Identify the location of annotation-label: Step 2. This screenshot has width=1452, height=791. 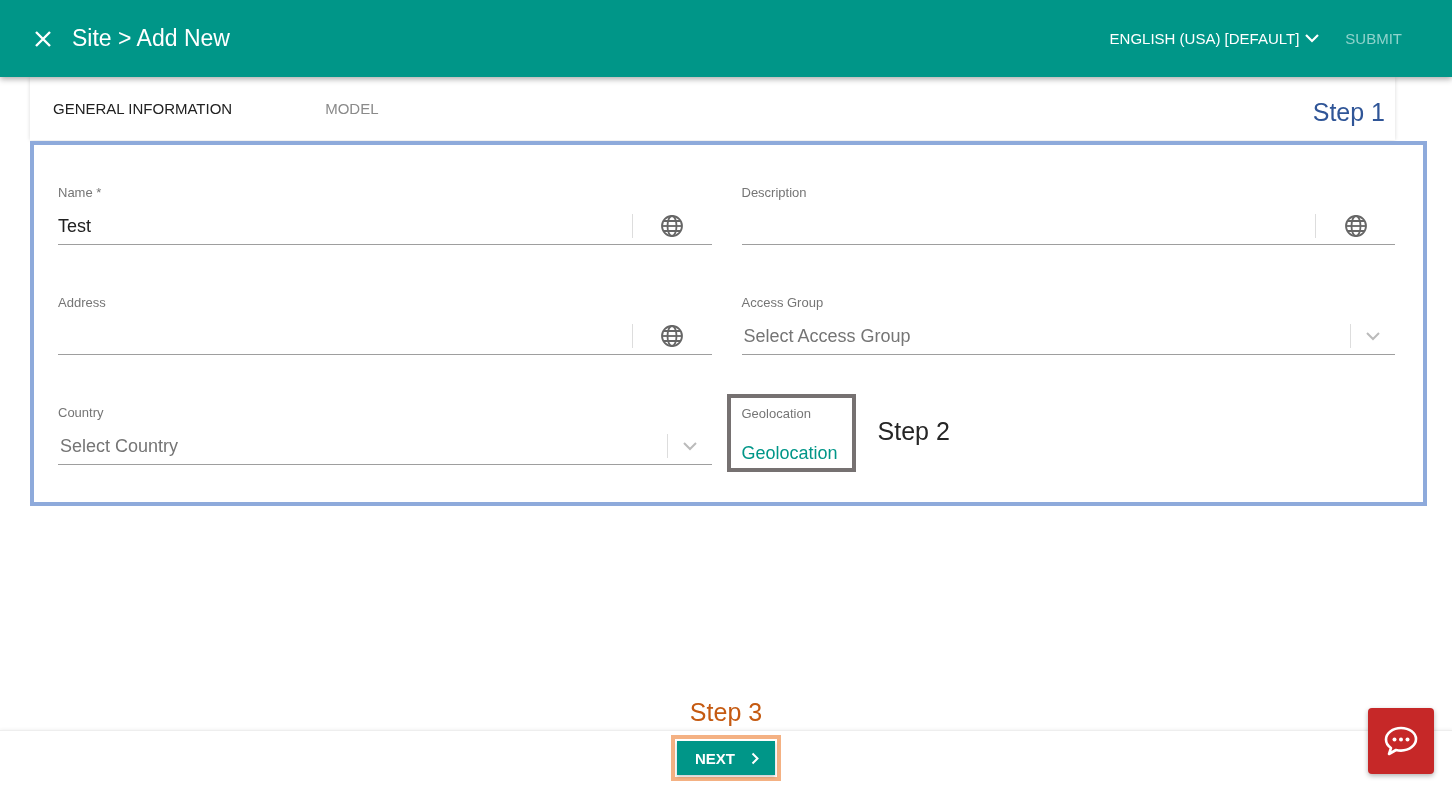
(913, 431).